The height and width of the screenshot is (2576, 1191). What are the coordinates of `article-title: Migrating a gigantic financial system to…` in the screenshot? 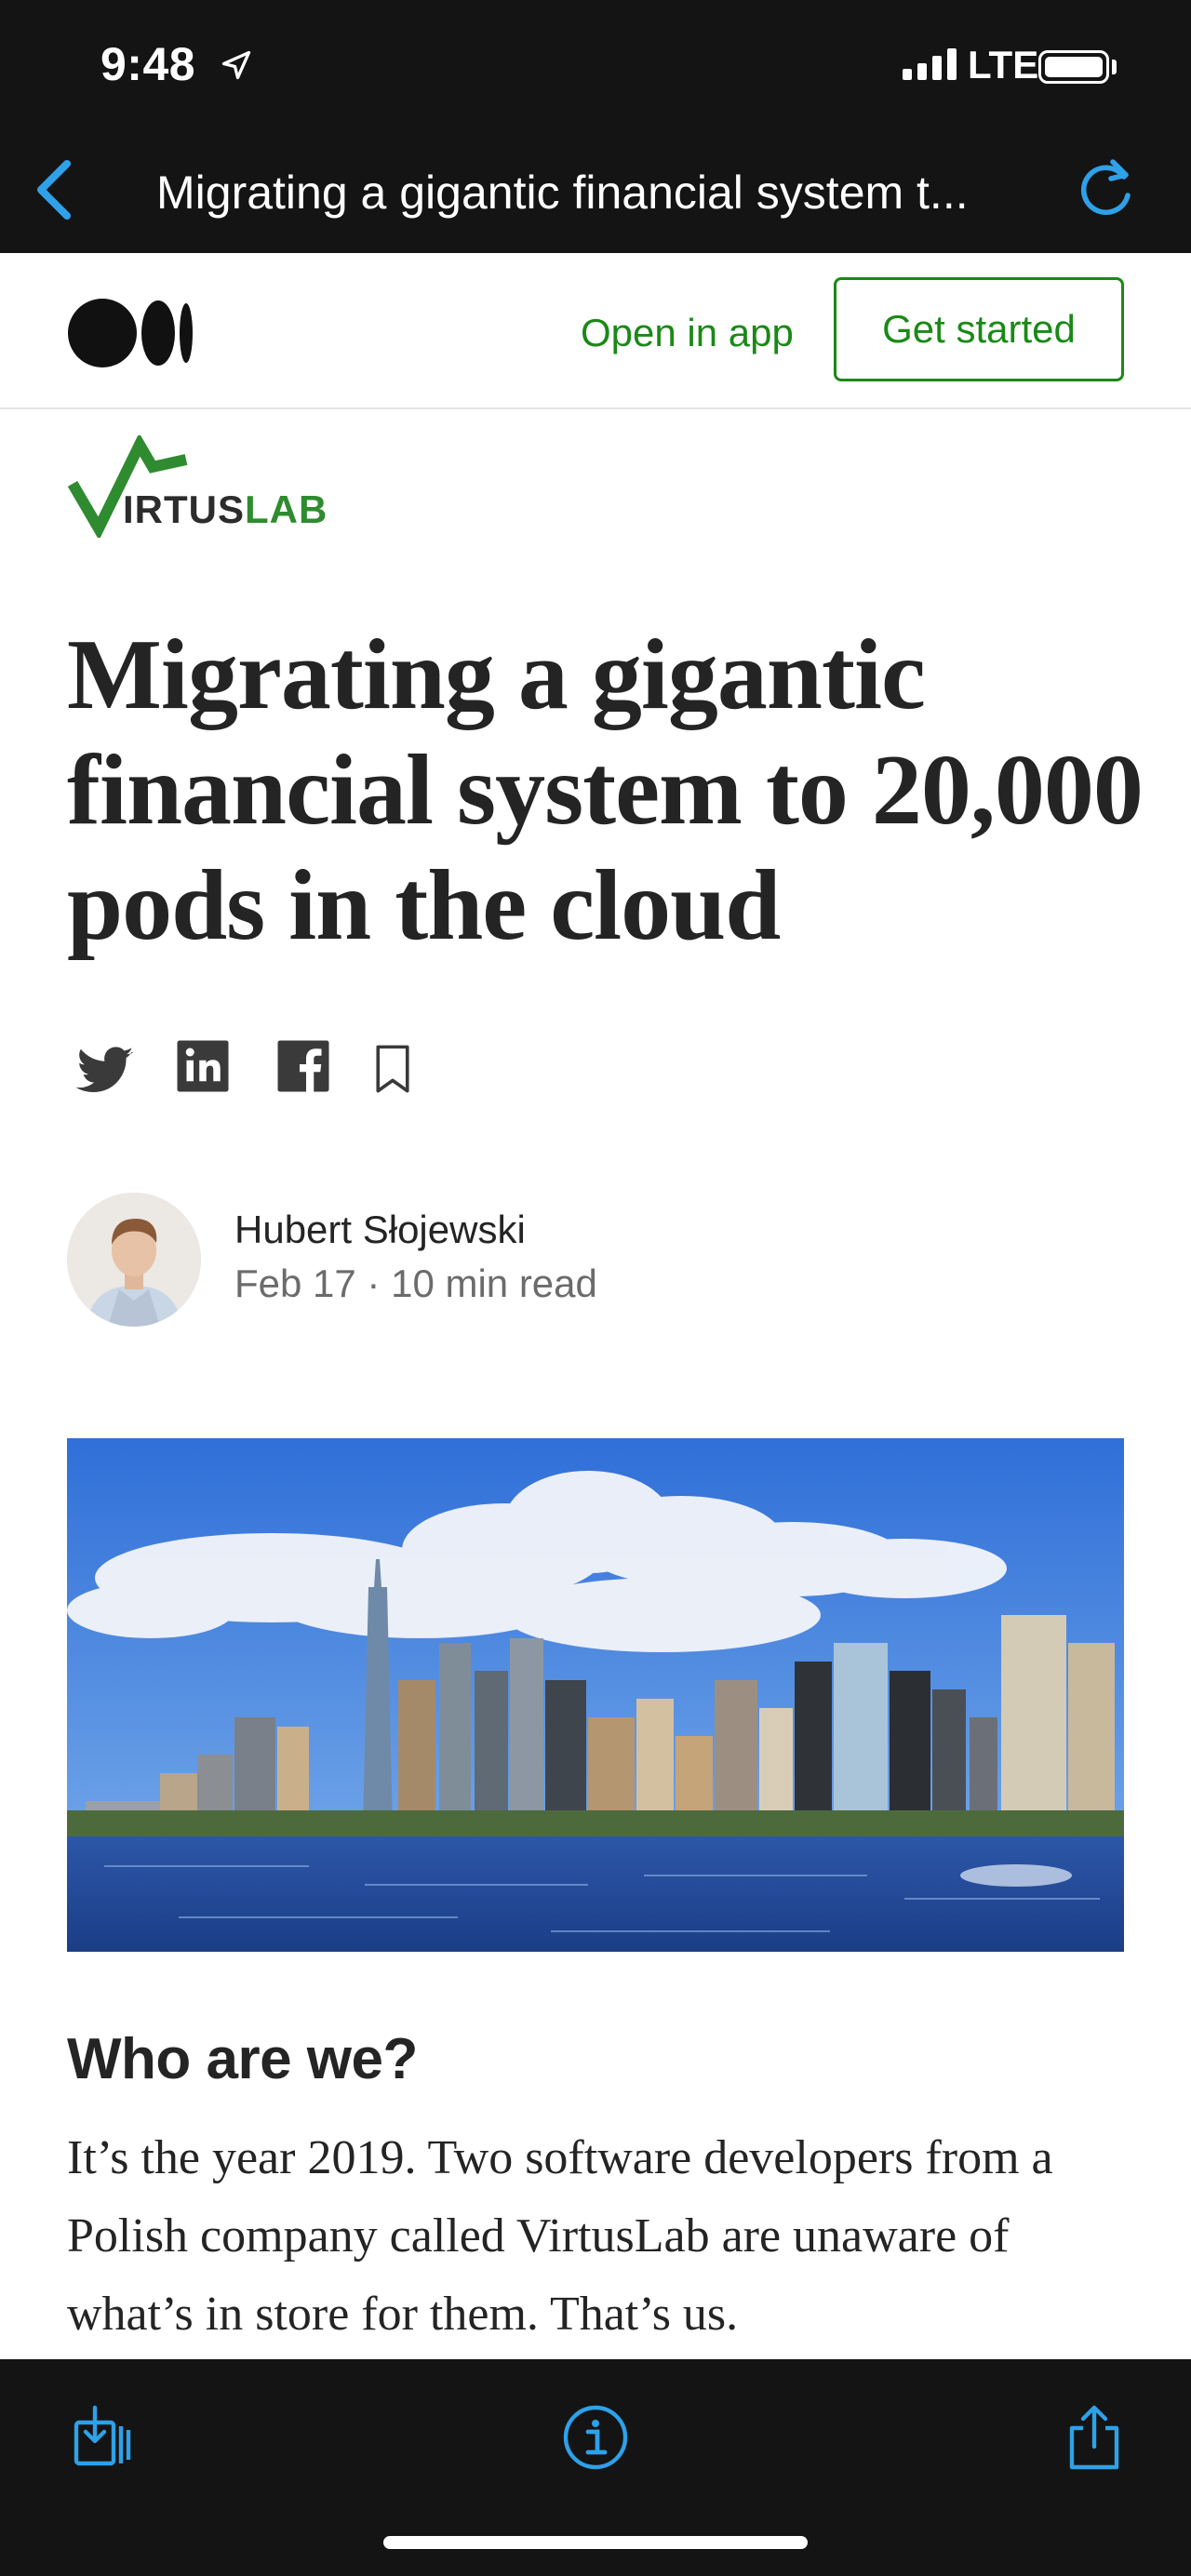 It's located at (605, 790).